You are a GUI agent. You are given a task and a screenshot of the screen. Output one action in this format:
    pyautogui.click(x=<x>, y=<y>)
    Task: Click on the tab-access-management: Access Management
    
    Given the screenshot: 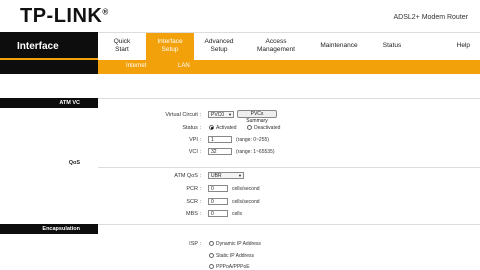 What is the action you would take?
    pyautogui.click(x=276, y=47)
    